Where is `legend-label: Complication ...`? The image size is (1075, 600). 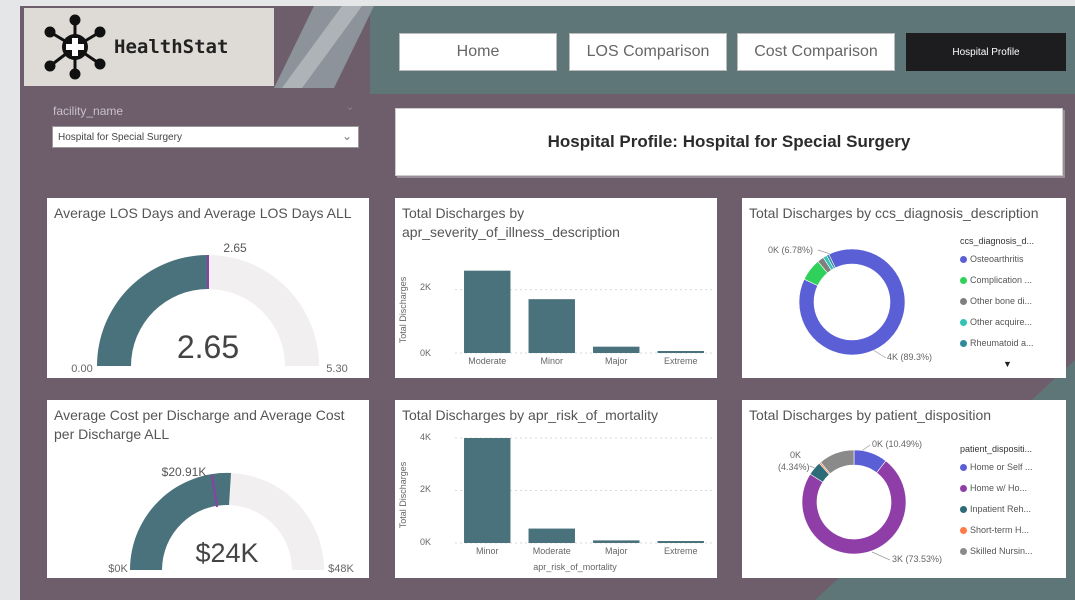 legend-label: Complication ... is located at coordinates (1001, 280).